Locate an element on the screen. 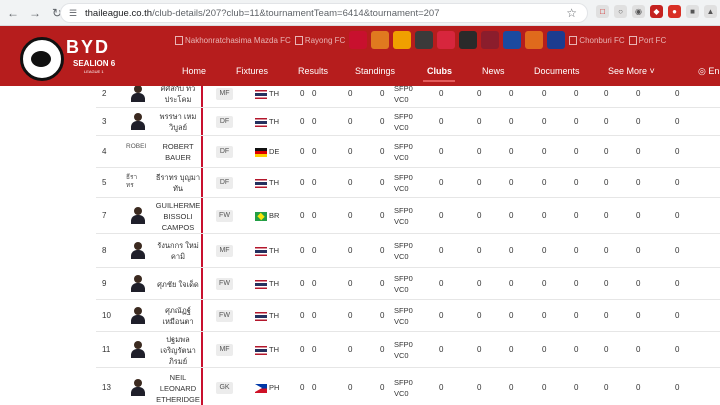 Image resolution: width=720 pixels, height=405 pixels. menu-item-fixtures: Fixtures is located at coordinates (252, 71).